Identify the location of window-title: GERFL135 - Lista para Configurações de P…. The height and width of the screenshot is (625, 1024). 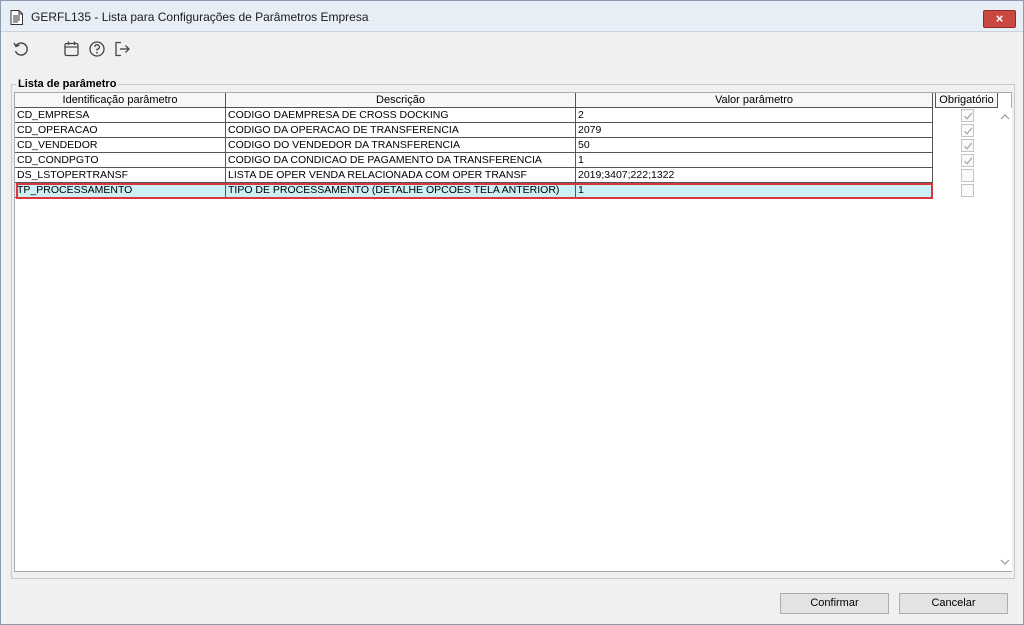
(200, 17).